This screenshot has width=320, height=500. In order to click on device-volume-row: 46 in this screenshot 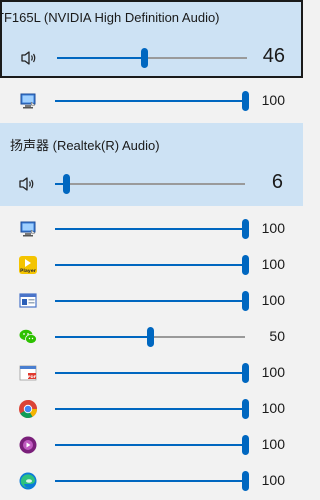, I will do `click(153, 58)`.